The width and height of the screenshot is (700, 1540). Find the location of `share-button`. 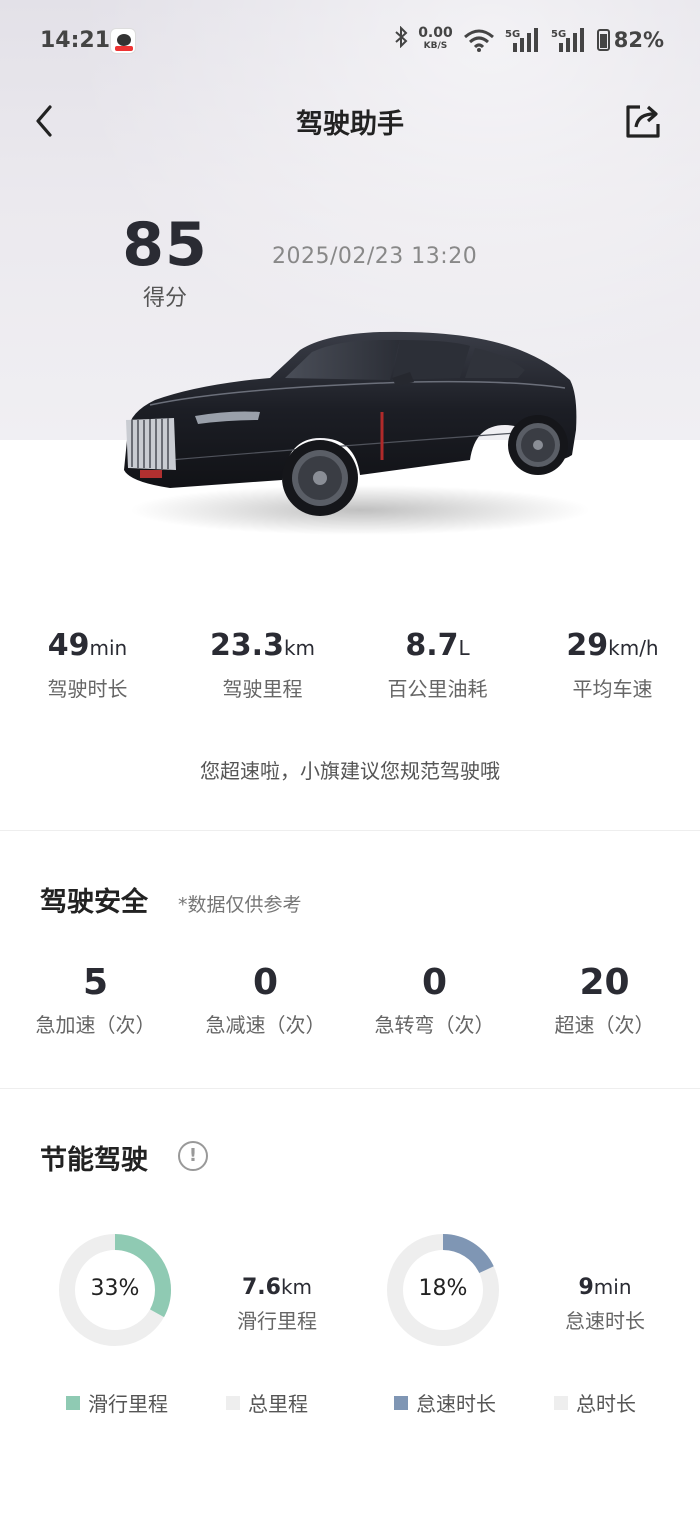

share-button is located at coordinates (643, 121).